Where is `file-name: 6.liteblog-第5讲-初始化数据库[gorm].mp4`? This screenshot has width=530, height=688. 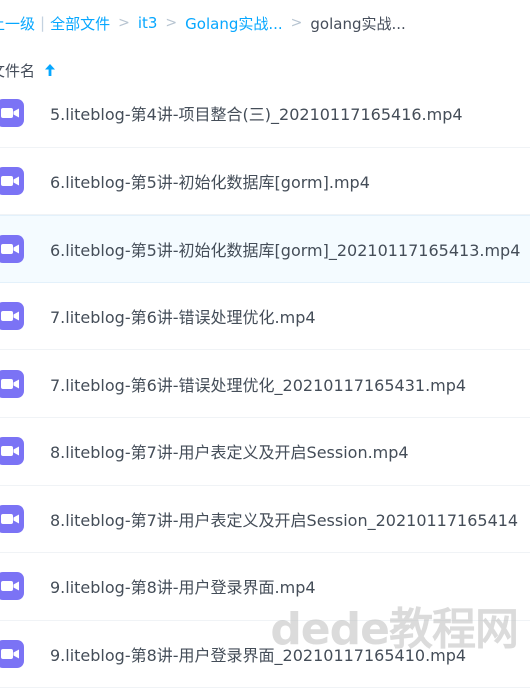
file-name: 6.liteblog-第5讲-初始化数据库[gorm].mp4 is located at coordinates (210, 181).